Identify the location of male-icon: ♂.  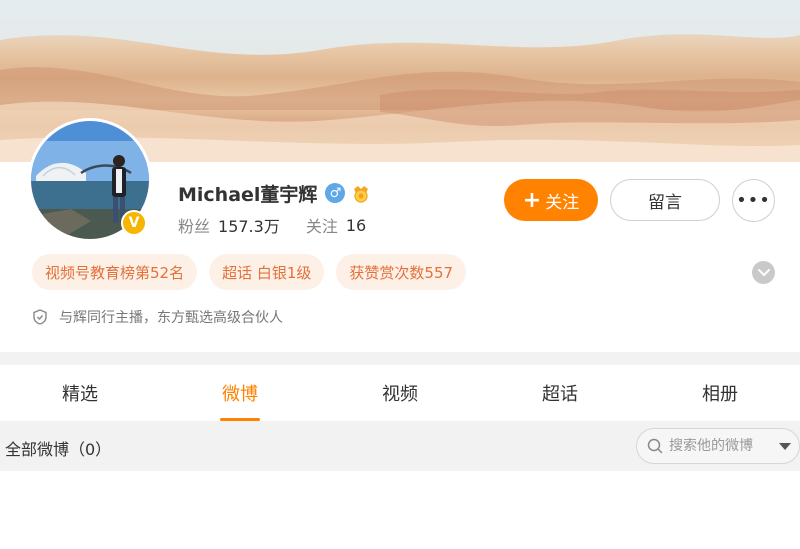
(335, 193).